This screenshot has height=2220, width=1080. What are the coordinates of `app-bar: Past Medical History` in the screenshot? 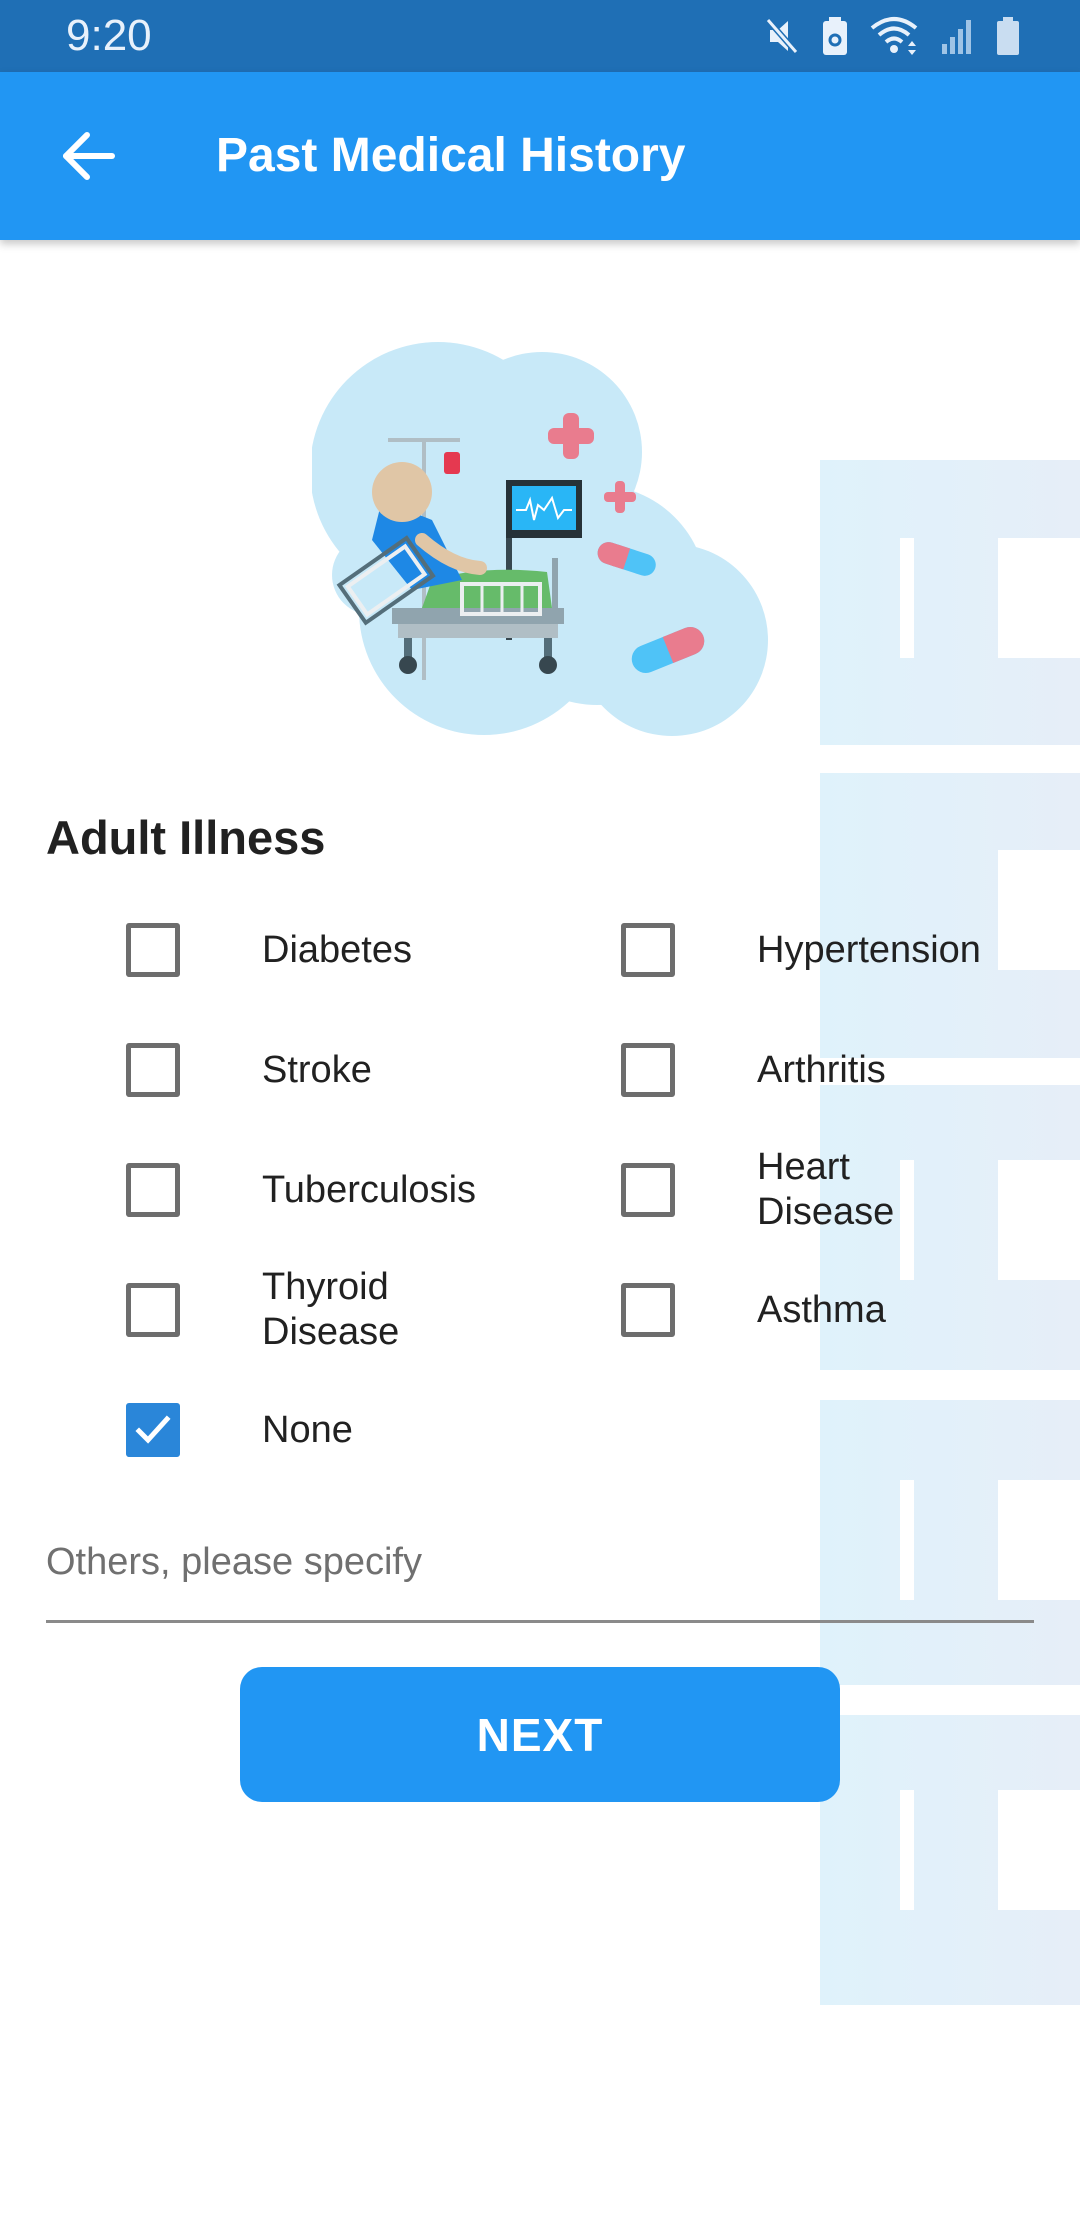 It's located at (540, 156).